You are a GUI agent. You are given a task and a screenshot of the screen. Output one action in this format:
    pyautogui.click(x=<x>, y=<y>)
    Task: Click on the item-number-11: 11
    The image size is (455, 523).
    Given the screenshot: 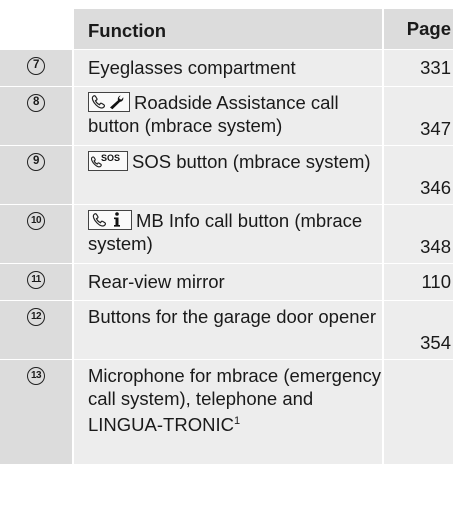 What is the action you would take?
    pyautogui.click(x=36, y=280)
    